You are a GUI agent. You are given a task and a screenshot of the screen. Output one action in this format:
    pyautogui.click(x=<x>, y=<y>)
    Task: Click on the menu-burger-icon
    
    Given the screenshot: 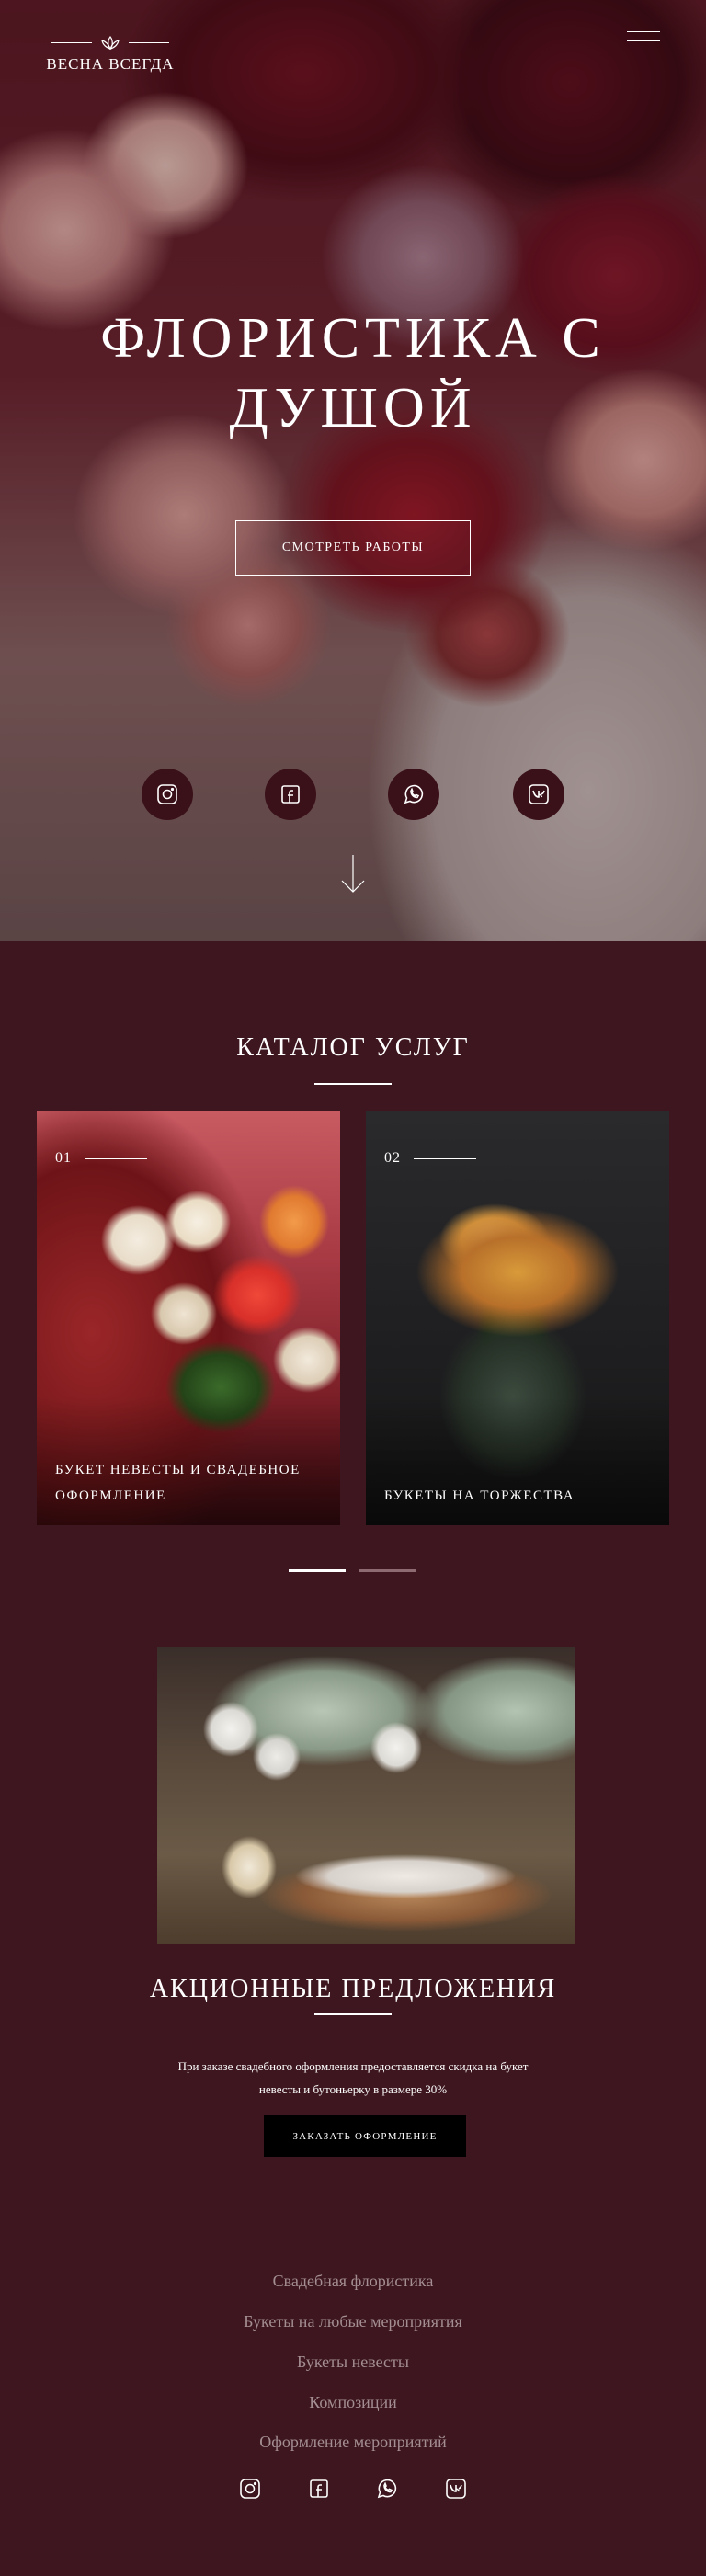 What is the action you would take?
    pyautogui.click(x=644, y=39)
    